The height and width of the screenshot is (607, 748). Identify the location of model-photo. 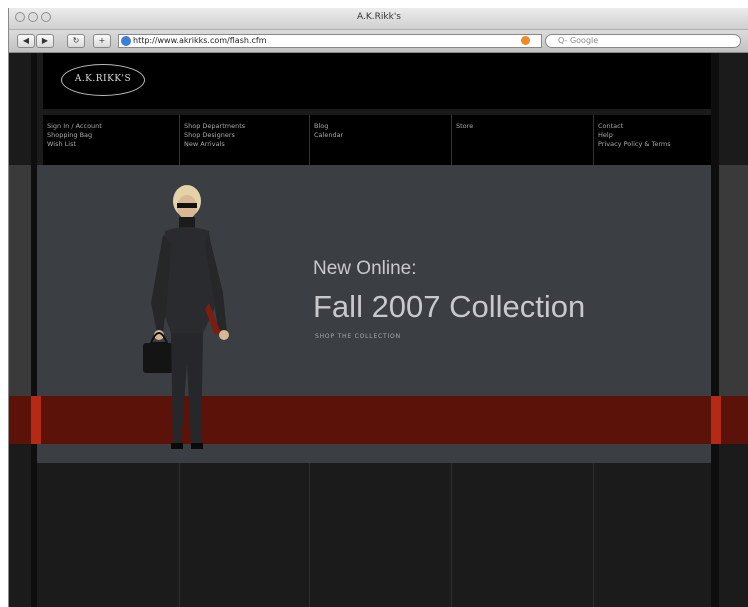
(186, 317).